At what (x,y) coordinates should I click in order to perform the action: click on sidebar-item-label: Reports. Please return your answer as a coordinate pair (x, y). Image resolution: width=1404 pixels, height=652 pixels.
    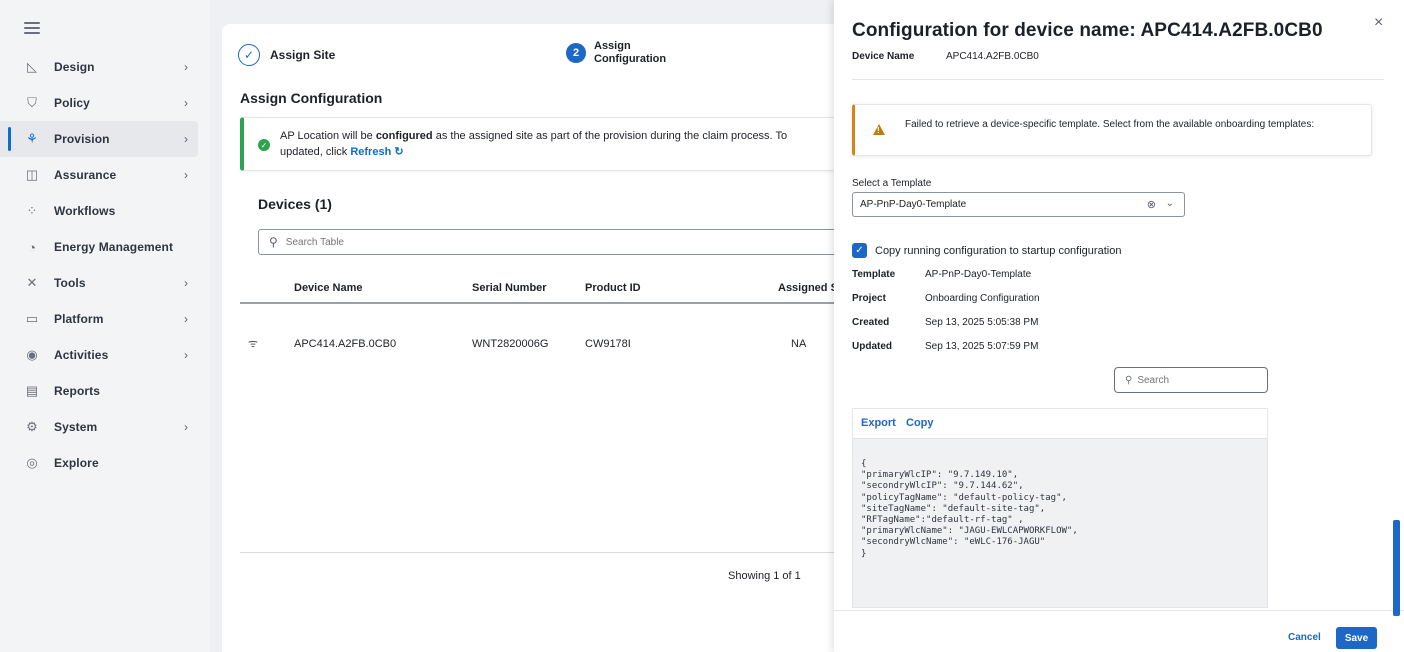
    Looking at the image, I should click on (77, 391).